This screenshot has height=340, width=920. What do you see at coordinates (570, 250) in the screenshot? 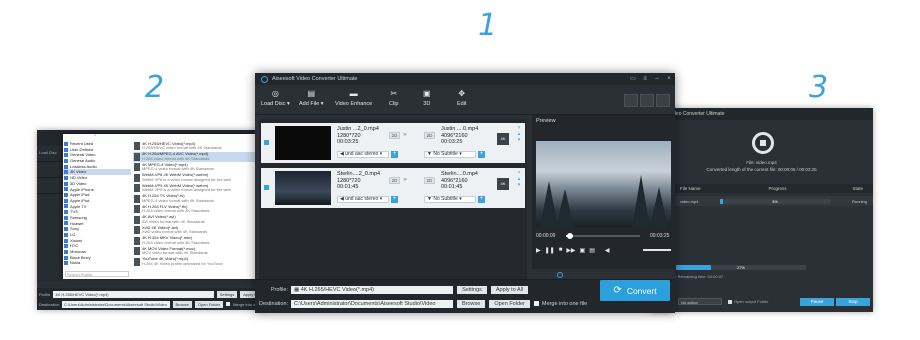
I see `skip-forward-icon: ▶▶` at bounding box center [570, 250].